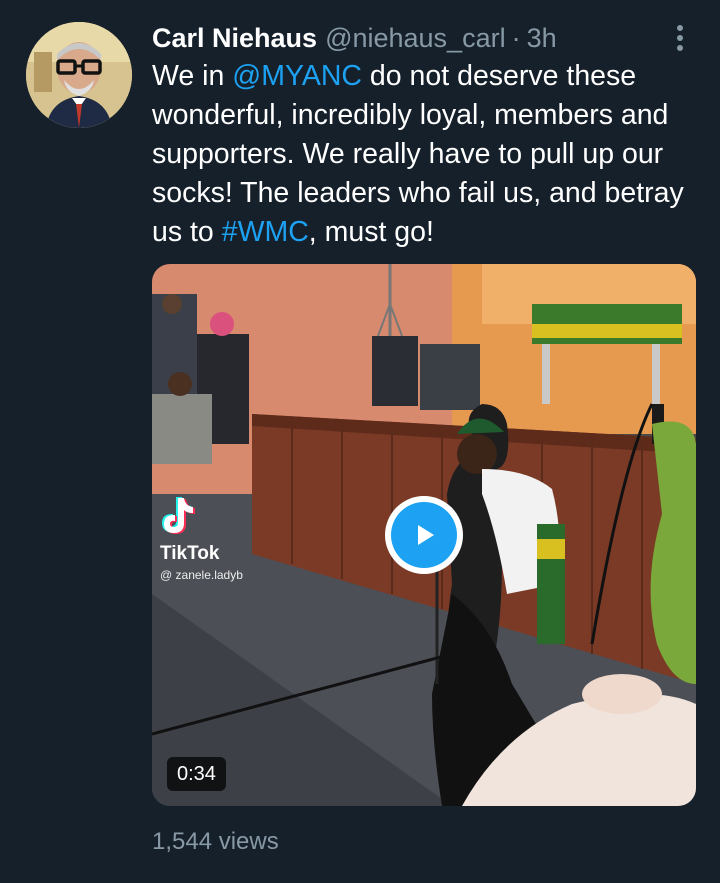  What do you see at coordinates (201, 575) in the screenshot?
I see `tiktok-username: @ zanele.ladyb` at bounding box center [201, 575].